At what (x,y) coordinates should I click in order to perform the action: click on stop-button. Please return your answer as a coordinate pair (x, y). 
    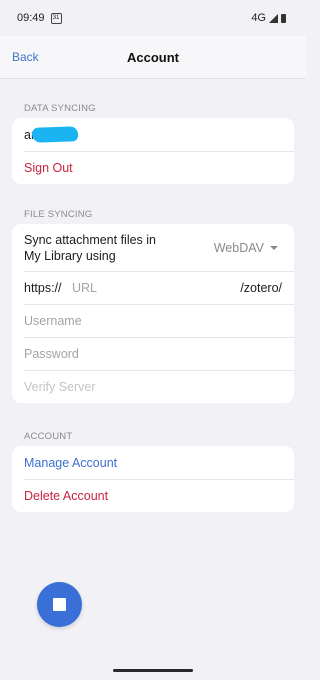
    Looking at the image, I should click on (59, 604).